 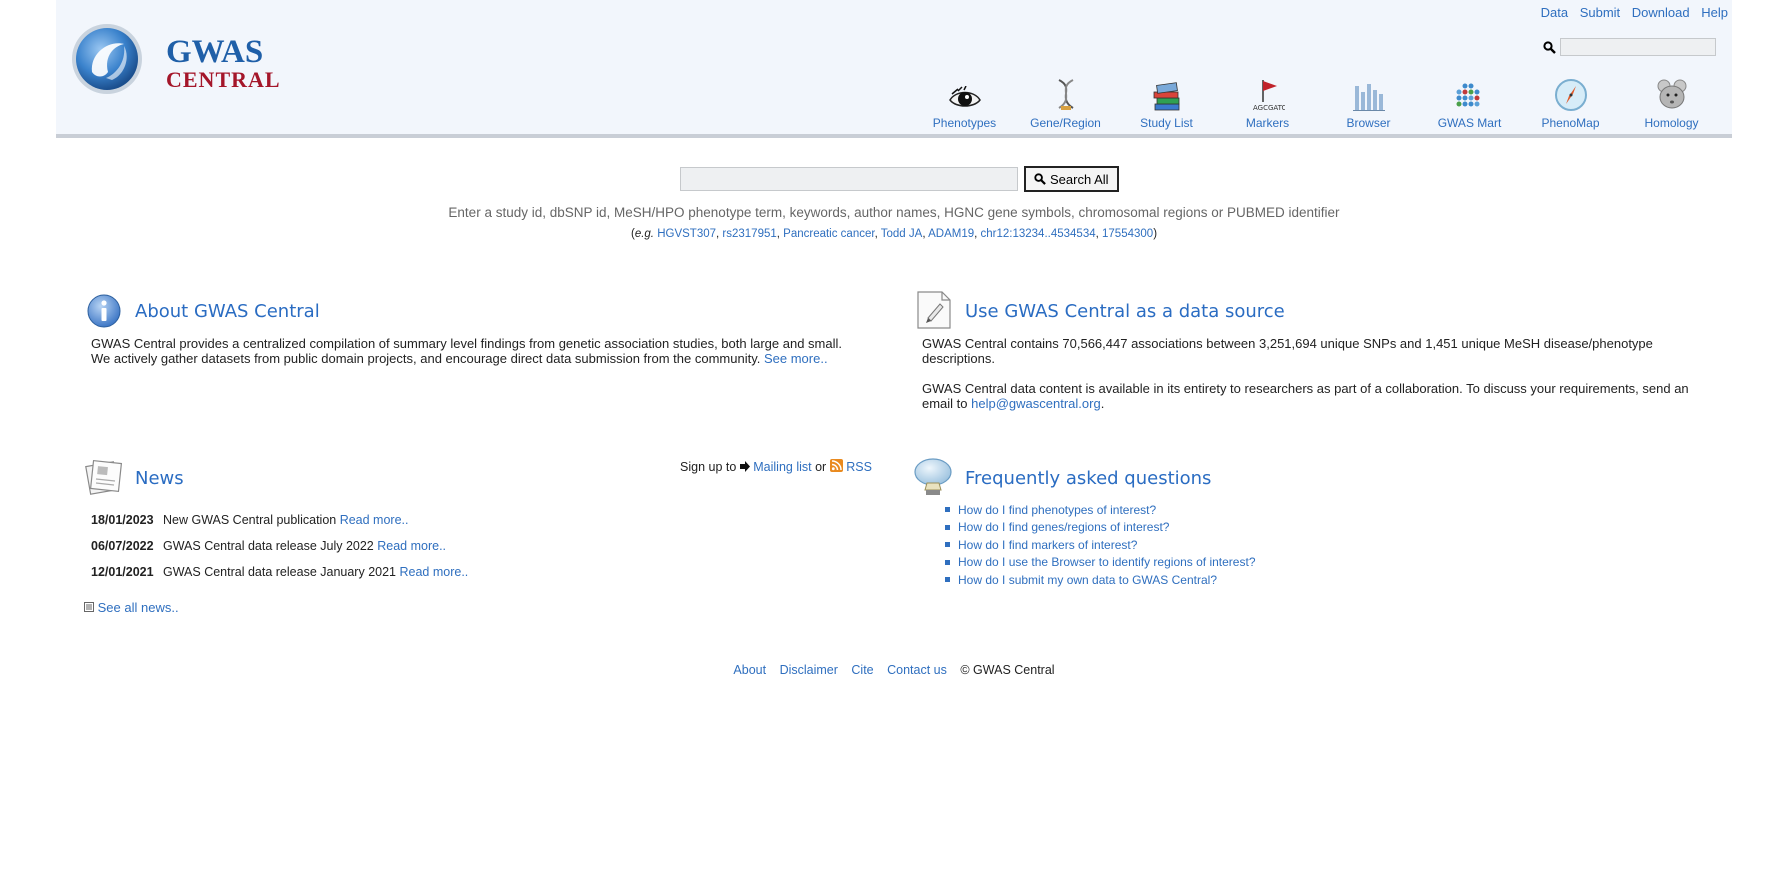 What do you see at coordinates (744, 466) in the screenshot?
I see `arrow-right-icon` at bounding box center [744, 466].